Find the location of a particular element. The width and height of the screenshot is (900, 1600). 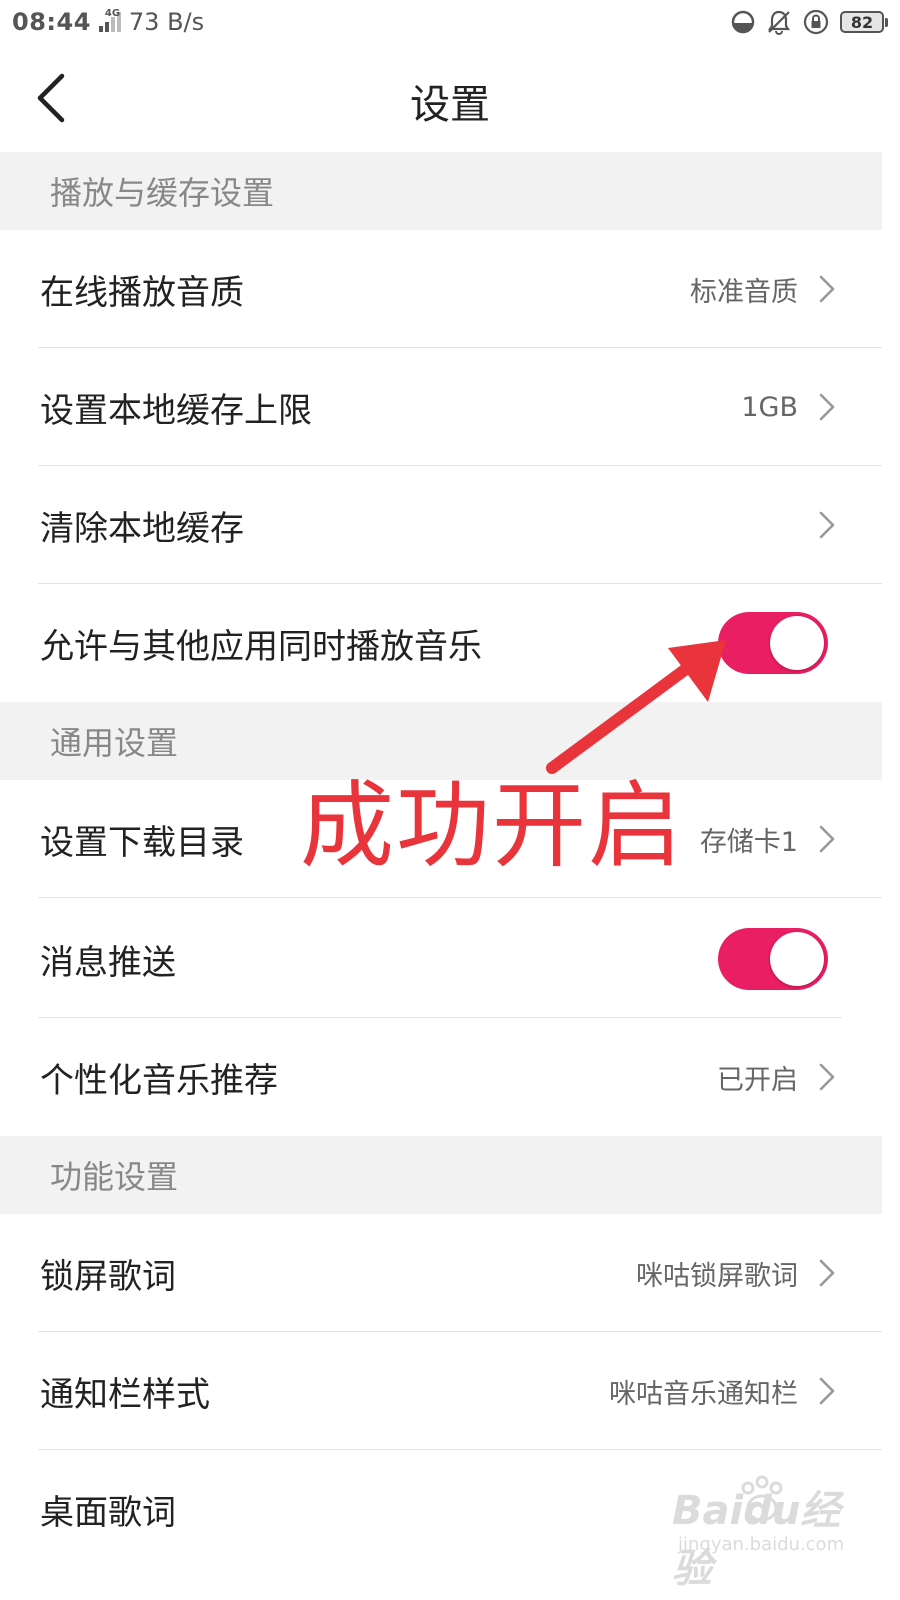

row-cache-limit: 设置本地缓存上限 1GB is located at coordinates (441, 407).